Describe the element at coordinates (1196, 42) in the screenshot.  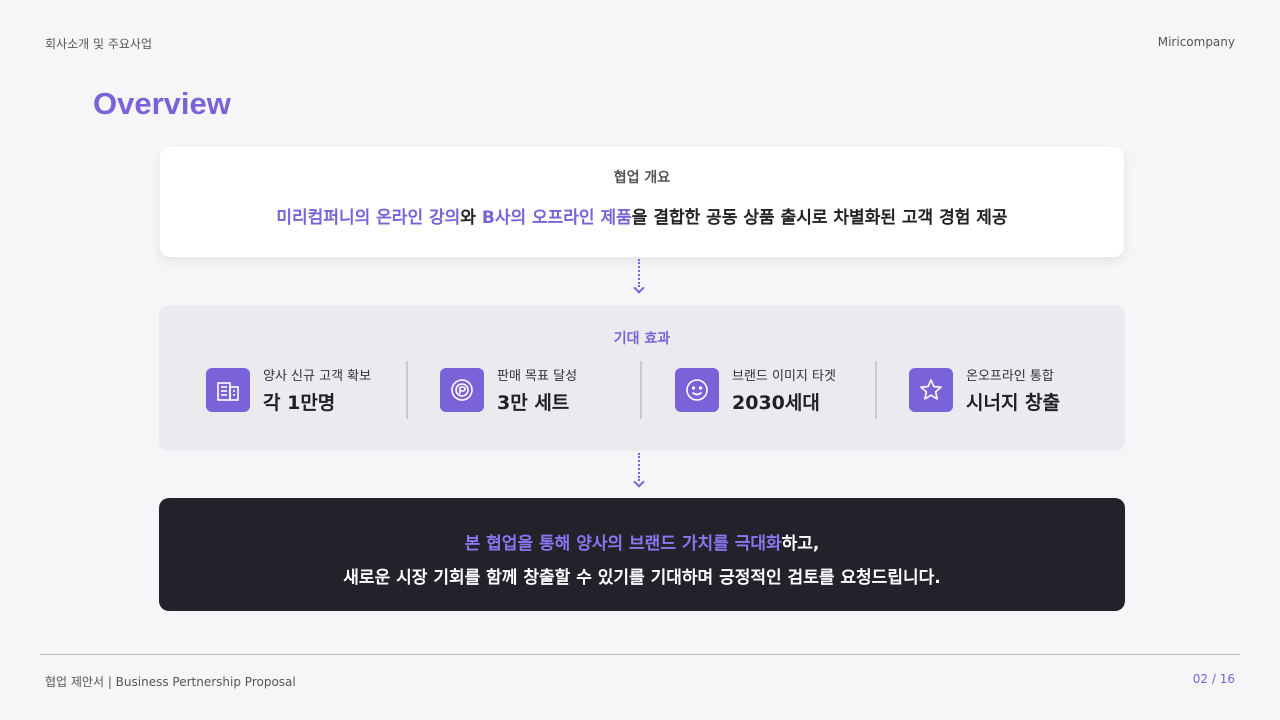
I see `header-company-name: Miricompany` at that location.